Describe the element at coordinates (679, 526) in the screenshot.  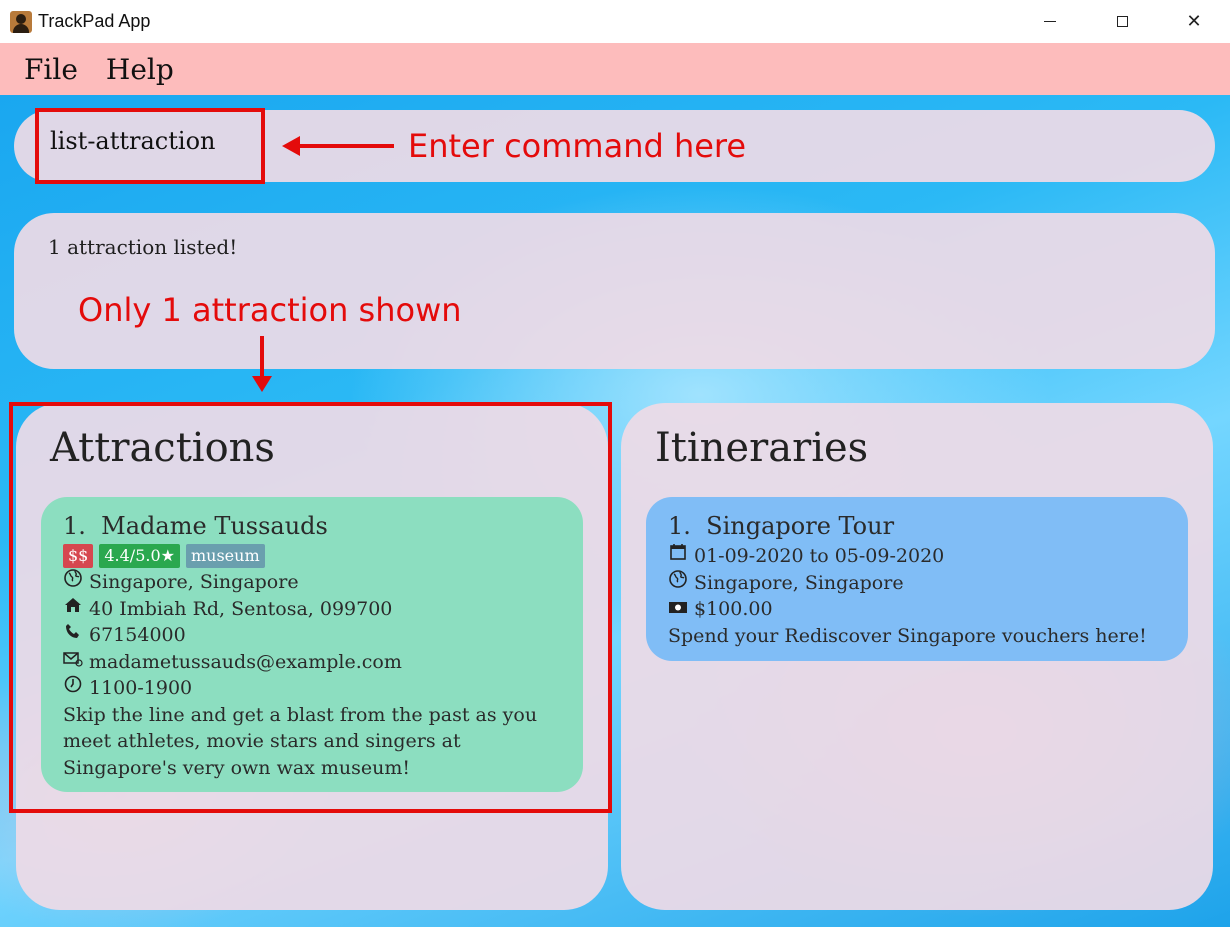
I see `itinerary-index: 1.` at that location.